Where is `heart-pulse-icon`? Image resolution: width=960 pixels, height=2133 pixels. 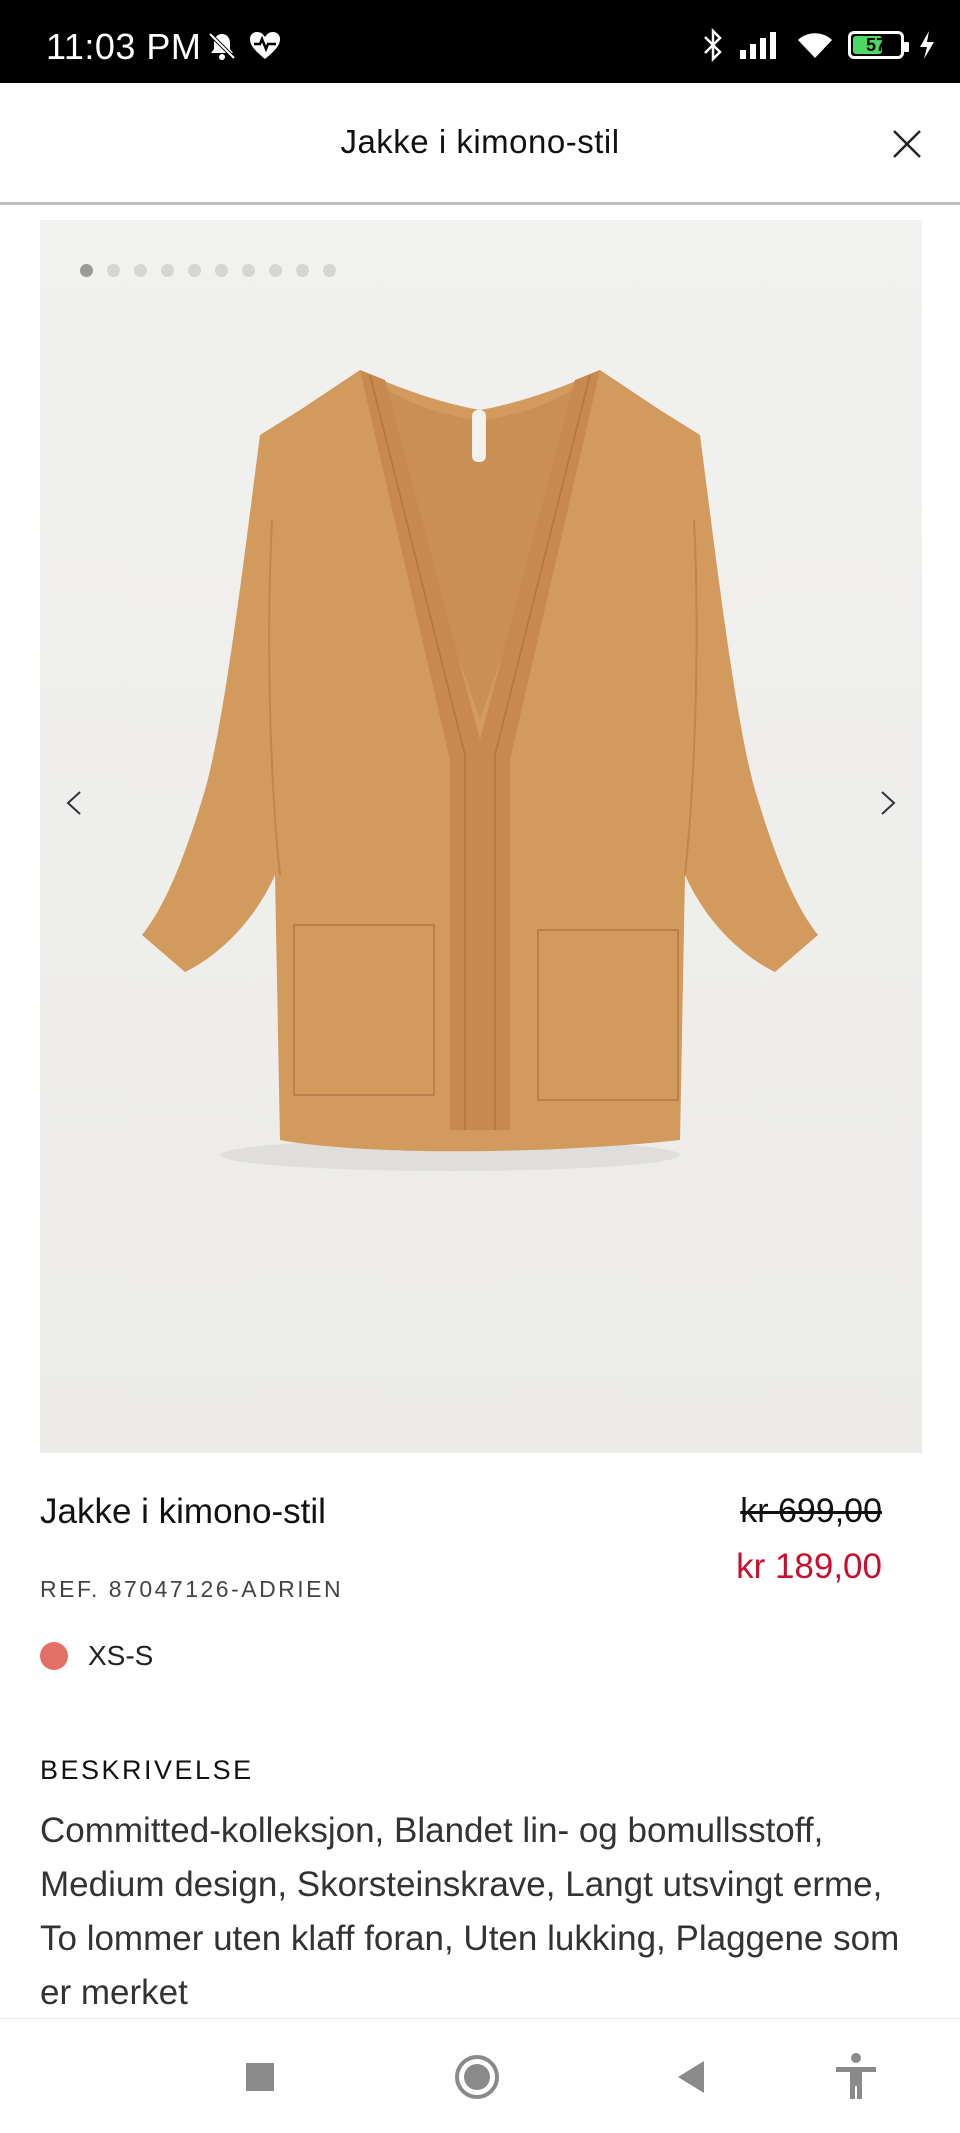
heart-pulse-icon is located at coordinates (265, 45).